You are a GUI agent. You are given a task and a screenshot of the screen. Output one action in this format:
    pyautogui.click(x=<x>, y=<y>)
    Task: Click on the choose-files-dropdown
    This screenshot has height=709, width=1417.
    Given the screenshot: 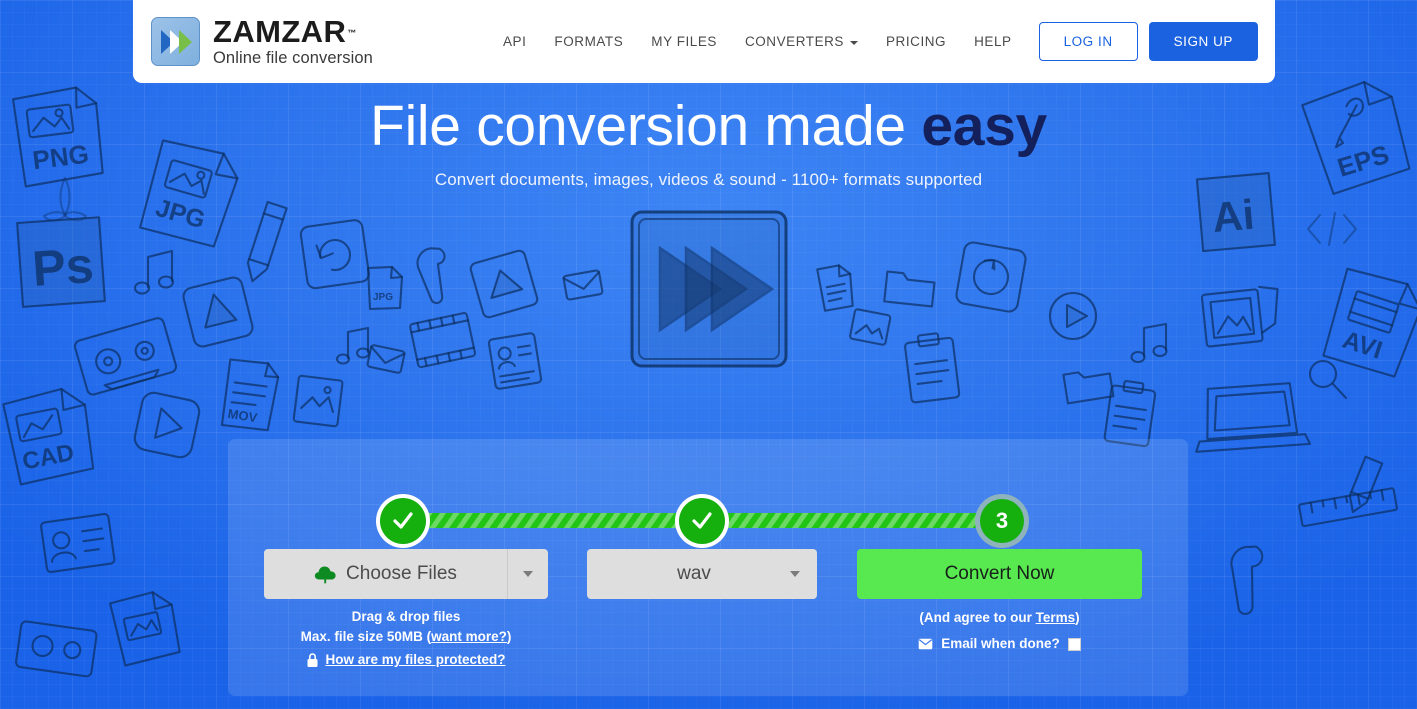 What is the action you would take?
    pyautogui.click(x=528, y=574)
    